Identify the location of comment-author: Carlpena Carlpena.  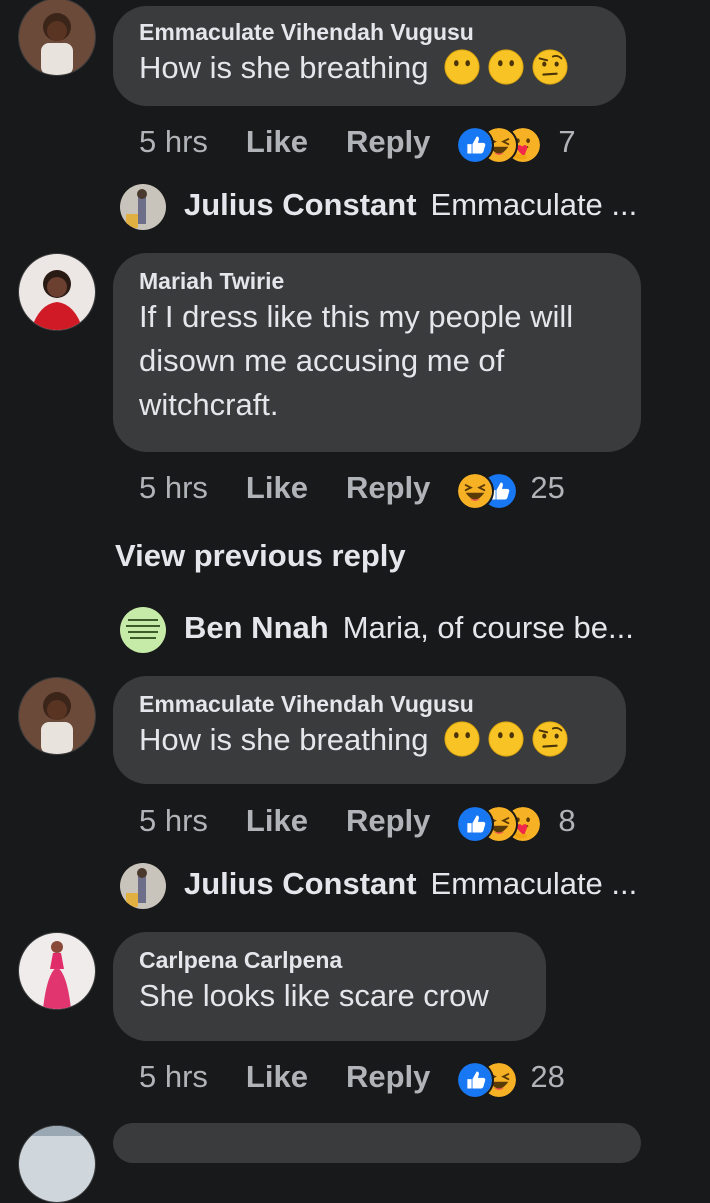
(329, 960).